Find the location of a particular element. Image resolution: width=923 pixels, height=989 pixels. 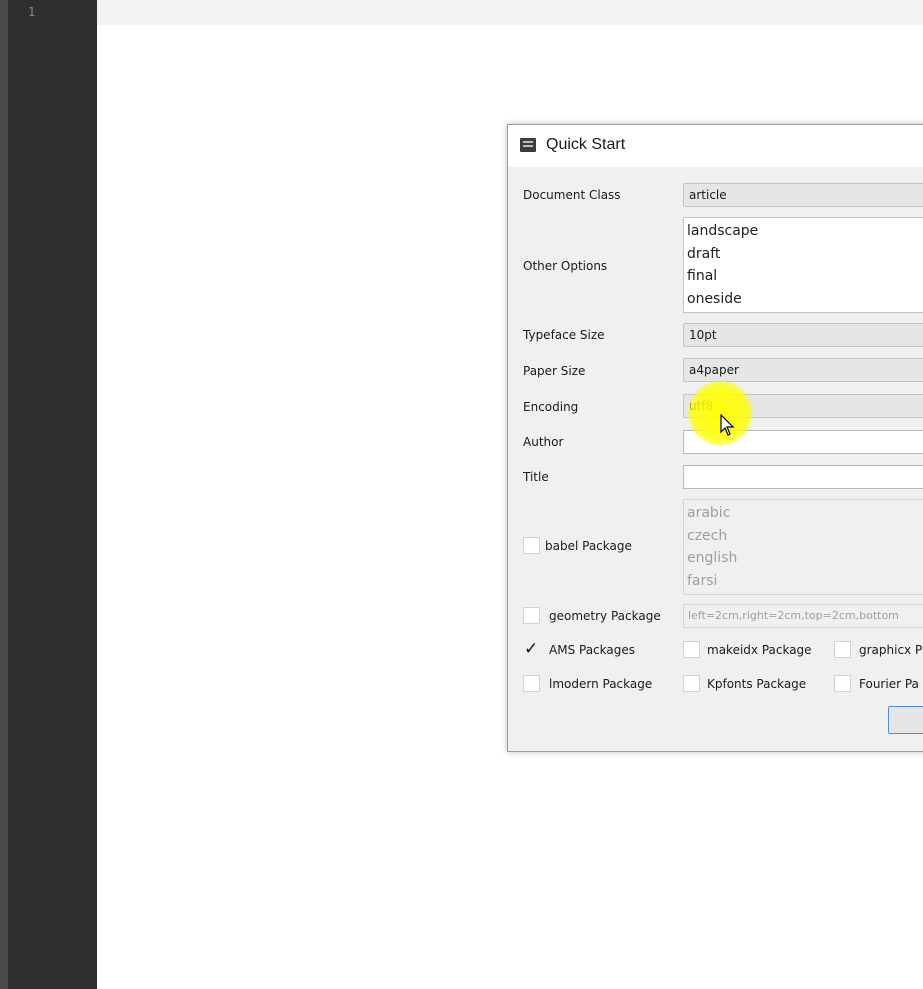

ams-checkbox: ✓ is located at coordinates (531, 649).